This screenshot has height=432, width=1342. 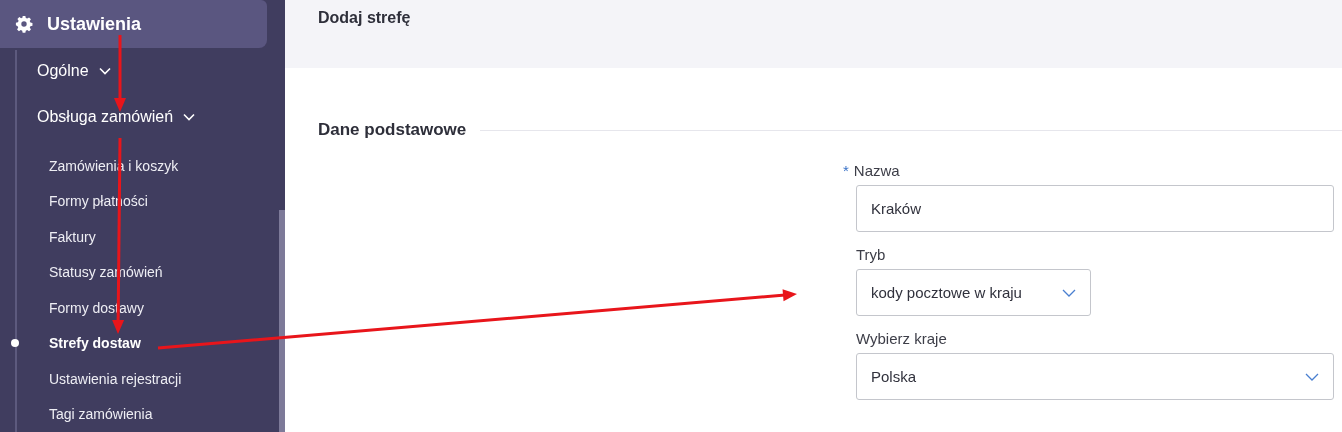 What do you see at coordinates (115, 378) in the screenshot?
I see `submenu-item: Ustawienia rejestracji` at bounding box center [115, 378].